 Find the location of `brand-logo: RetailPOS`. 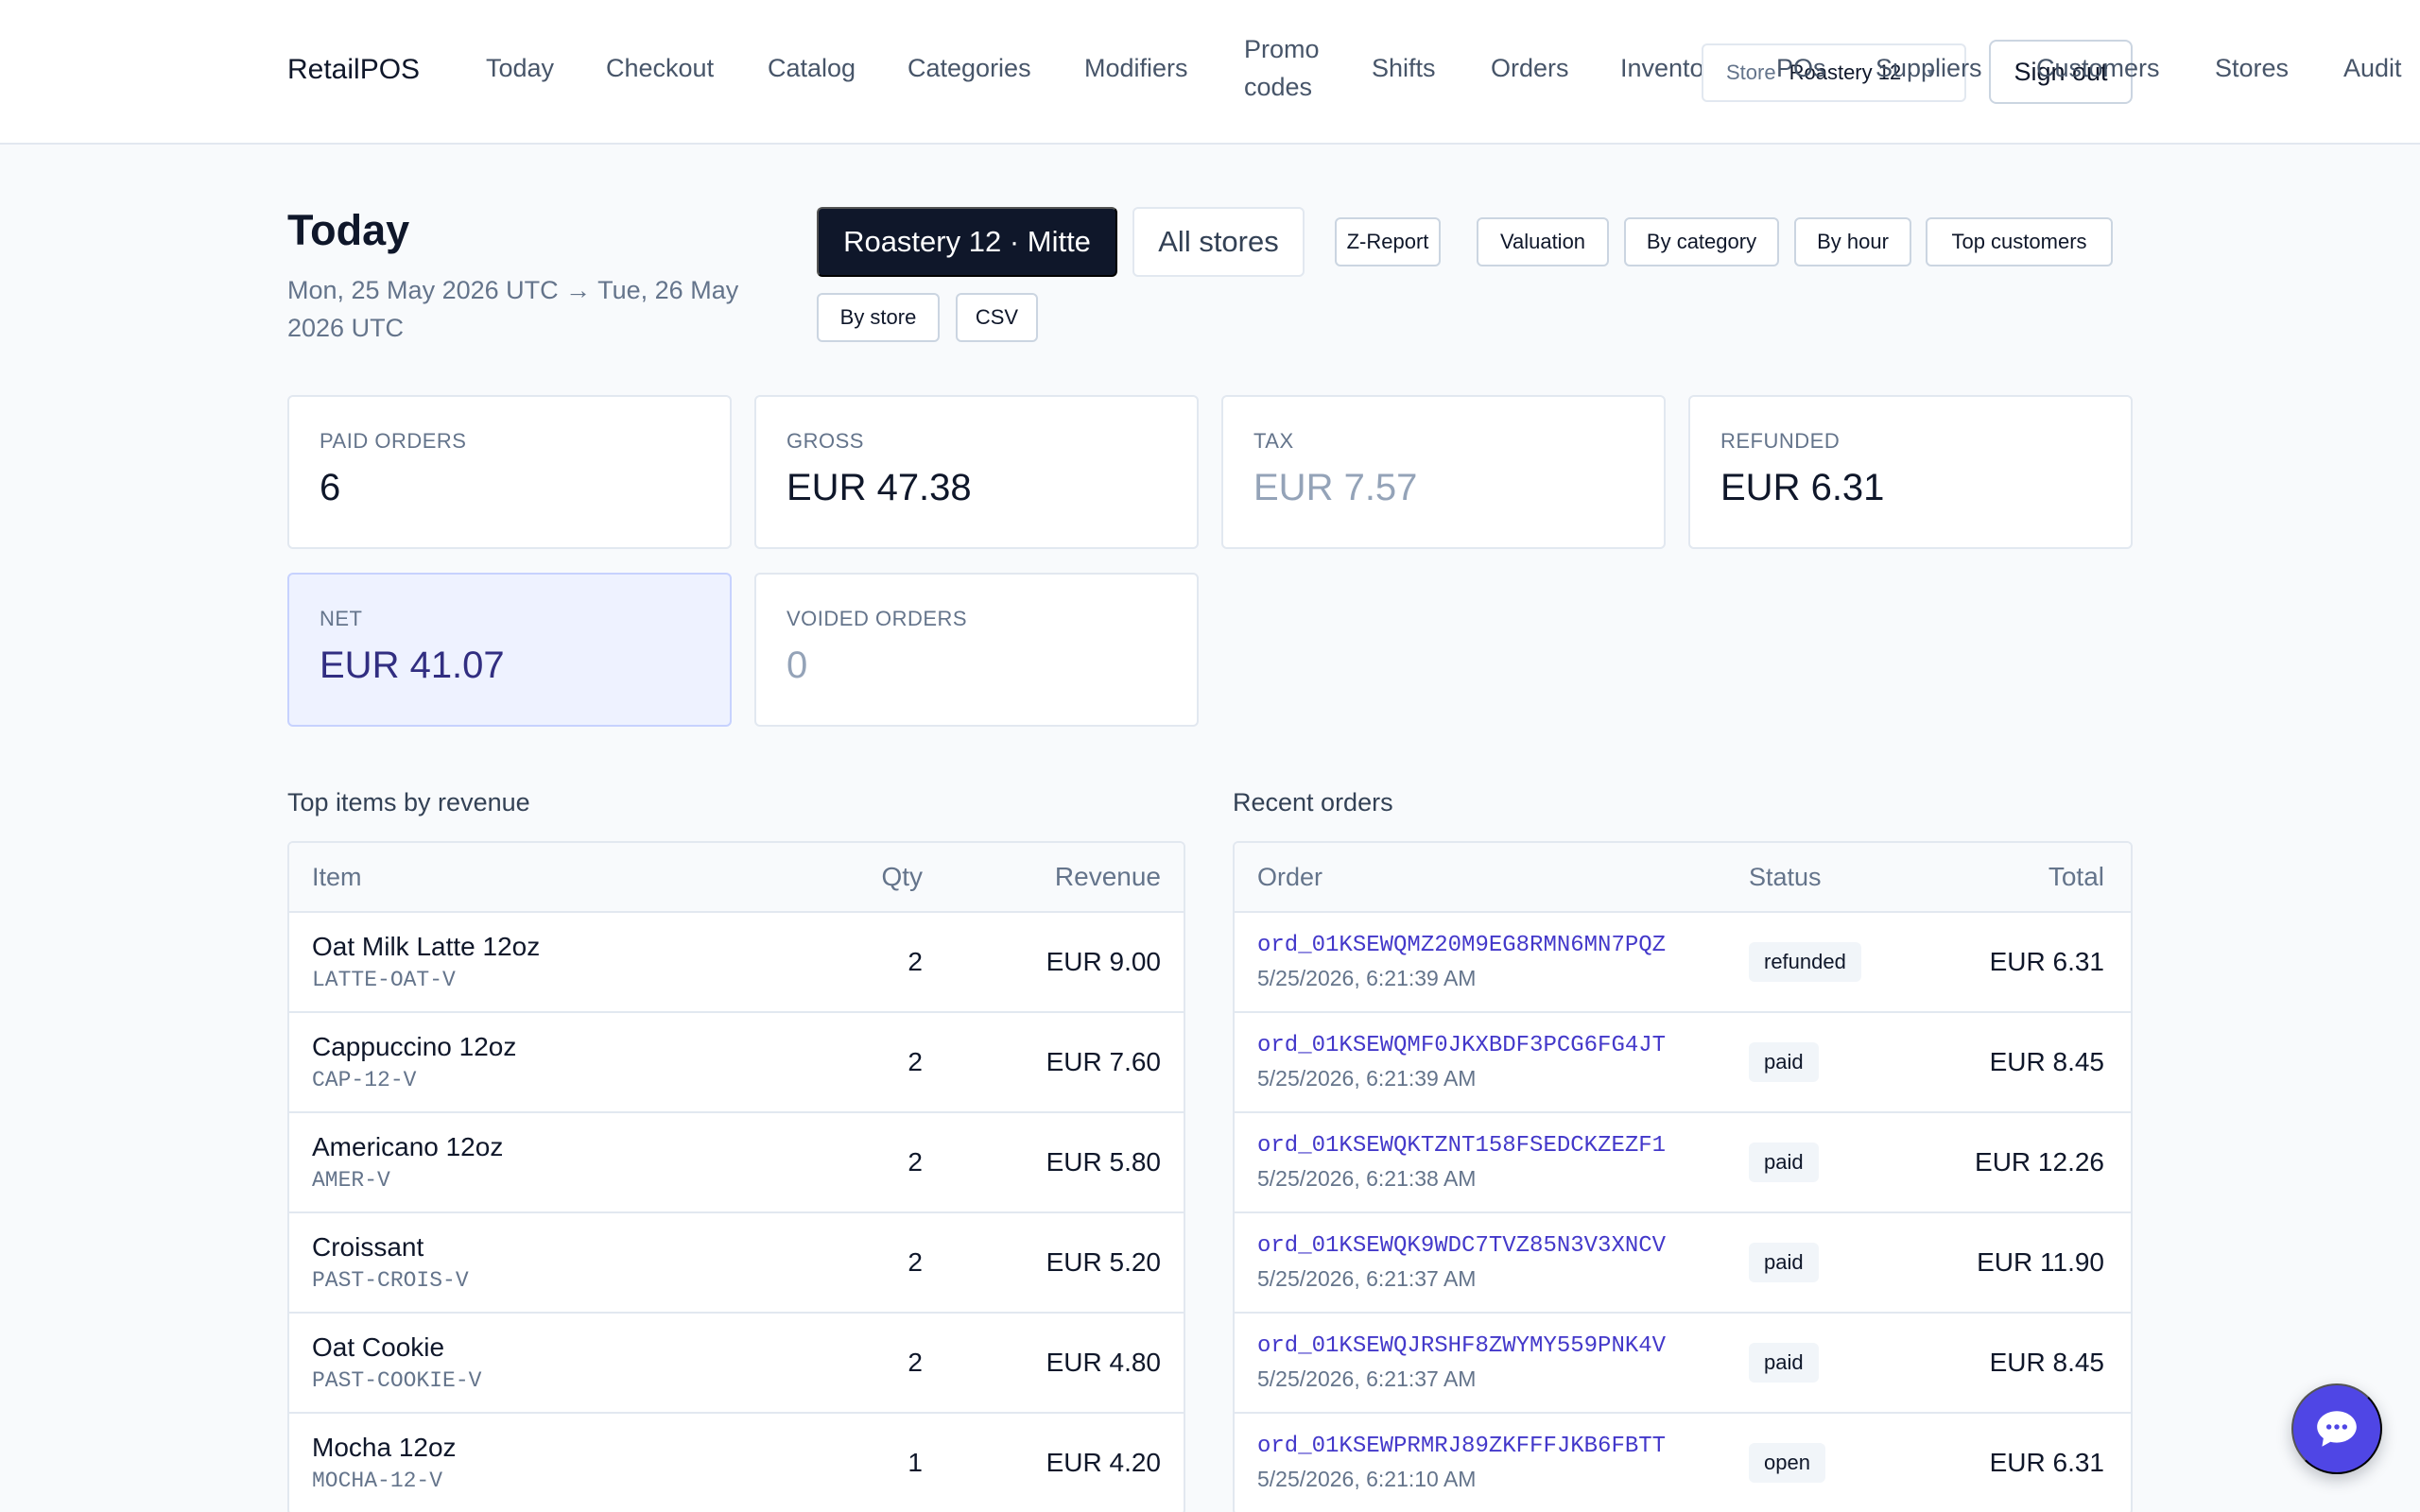

brand-logo: RetailPOS is located at coordinates (353, 70).